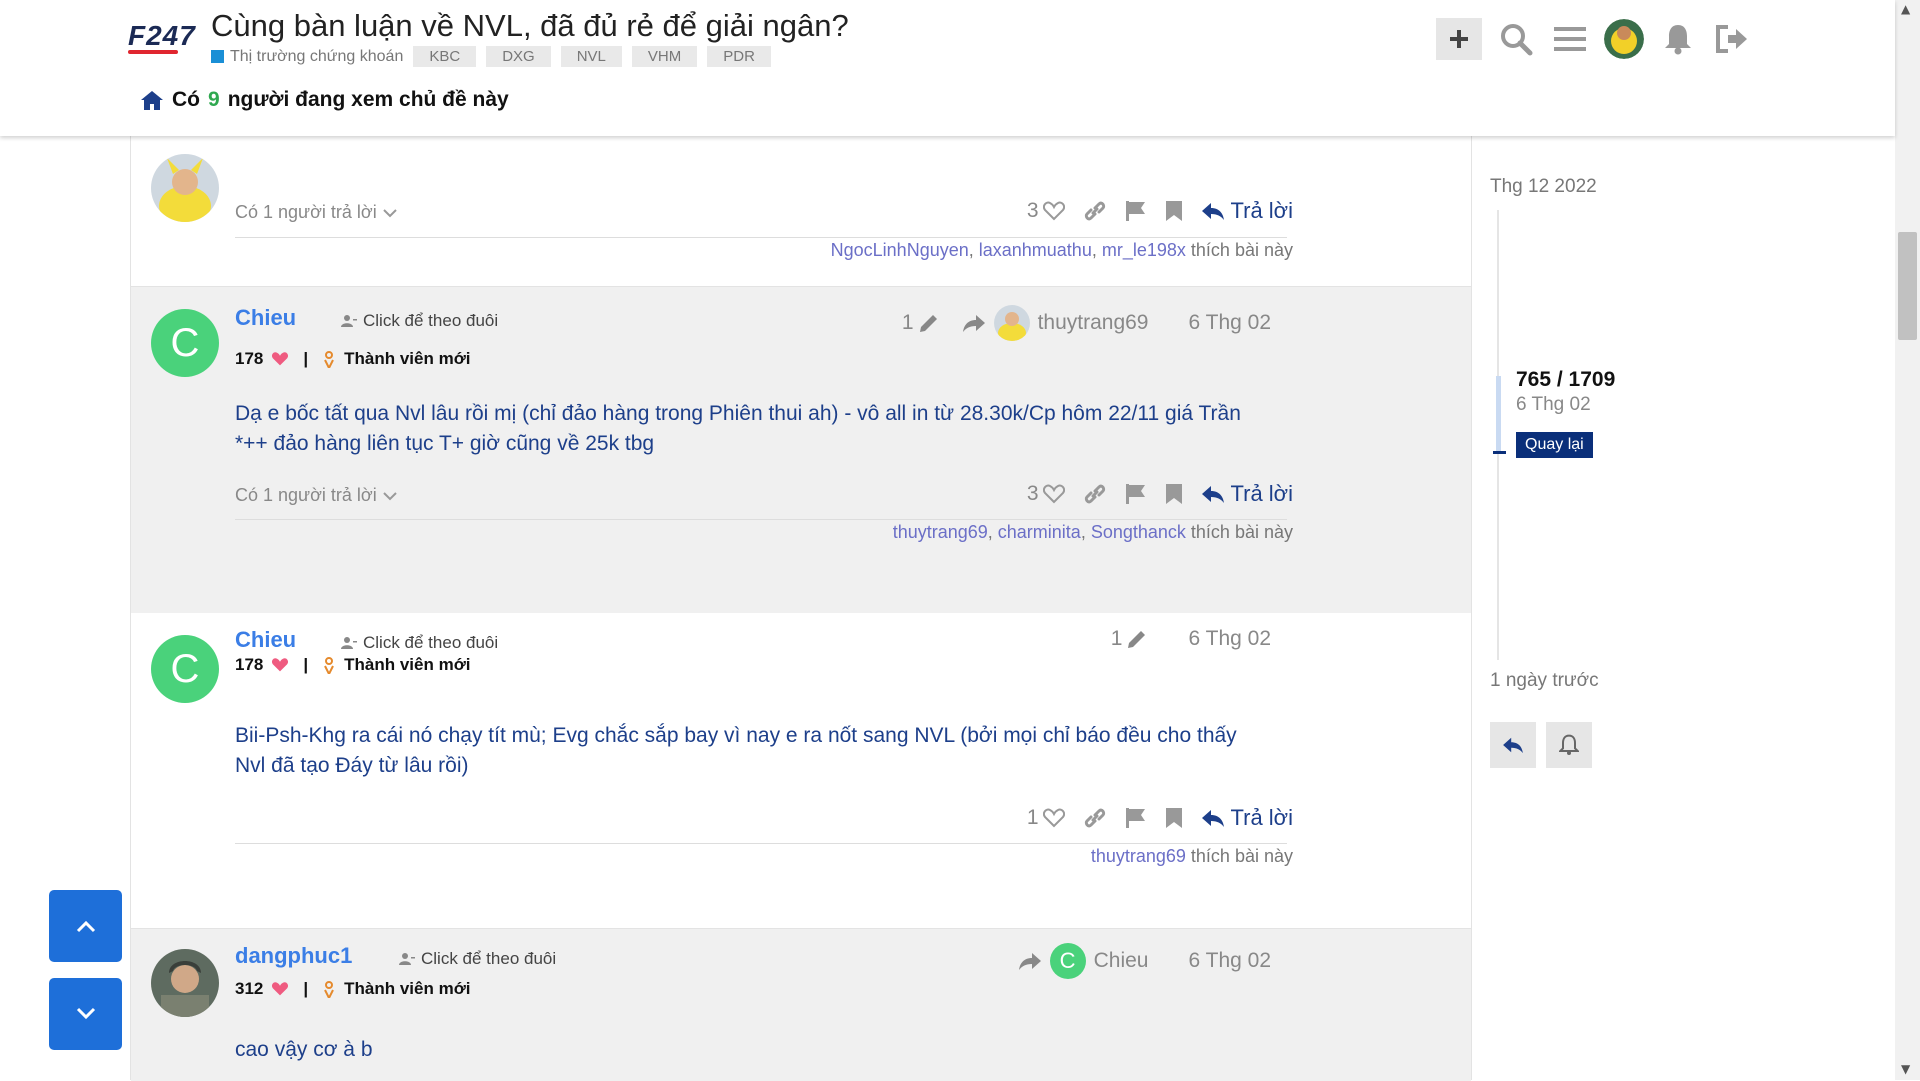  I want to click on search-button, so click(1516, 39).